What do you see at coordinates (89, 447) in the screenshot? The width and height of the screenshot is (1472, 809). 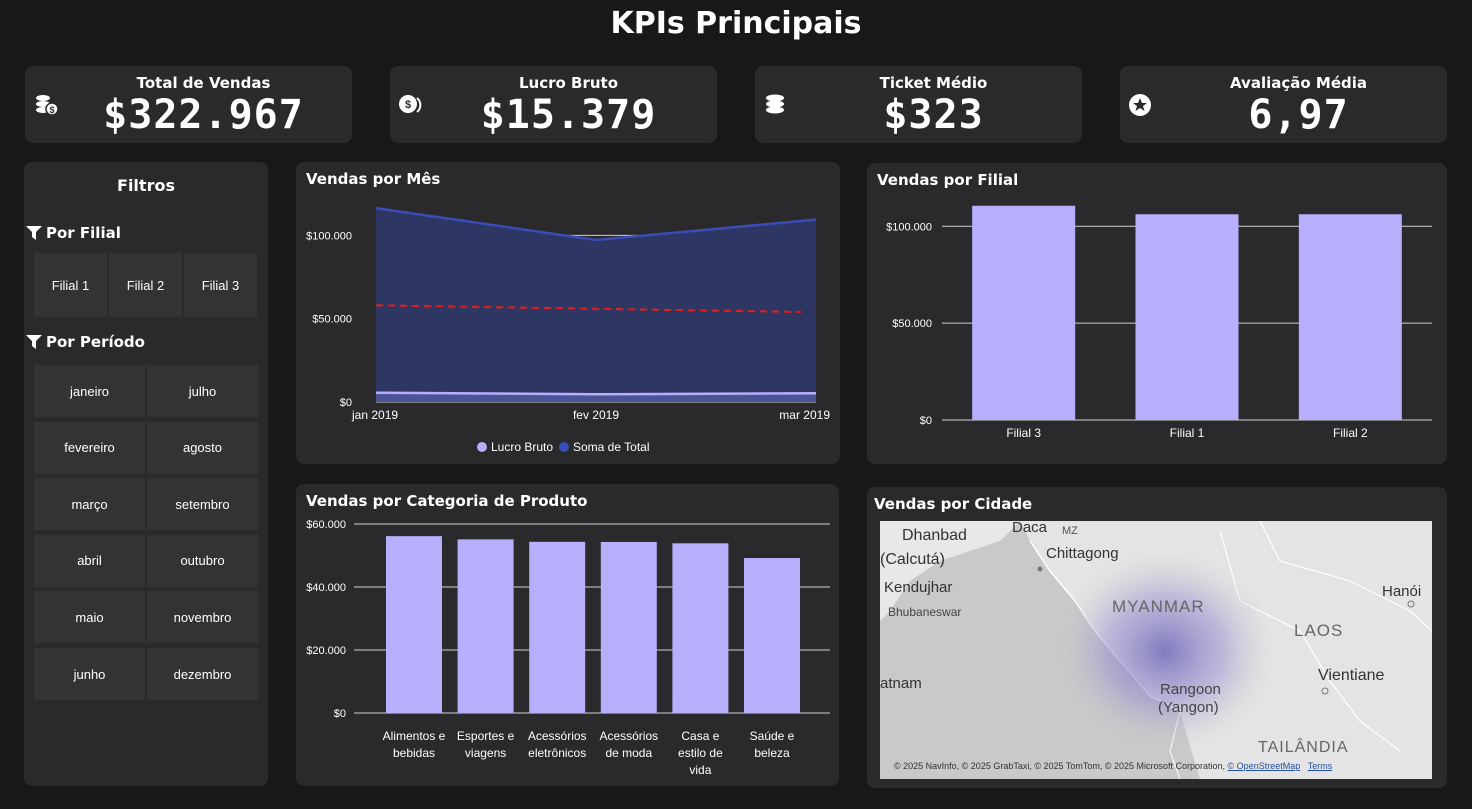 I see `month-filter-button: fevereiro` at bounding box center [89, 447].